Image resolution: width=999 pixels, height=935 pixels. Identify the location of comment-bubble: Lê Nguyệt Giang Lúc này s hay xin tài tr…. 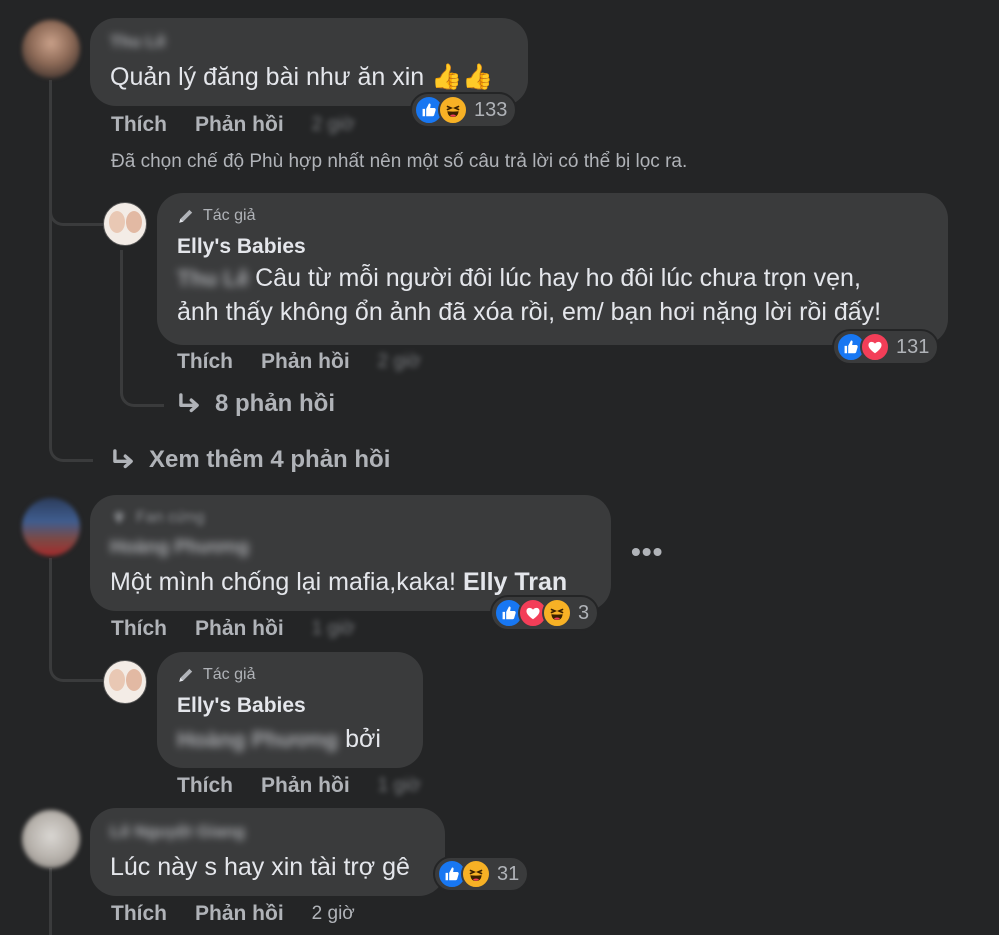
(267, 852).